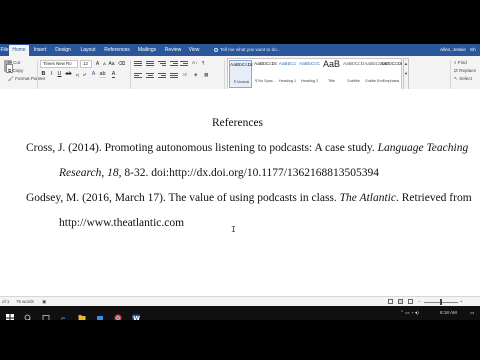  I want to click on tab-file: File, so click(4, 50).